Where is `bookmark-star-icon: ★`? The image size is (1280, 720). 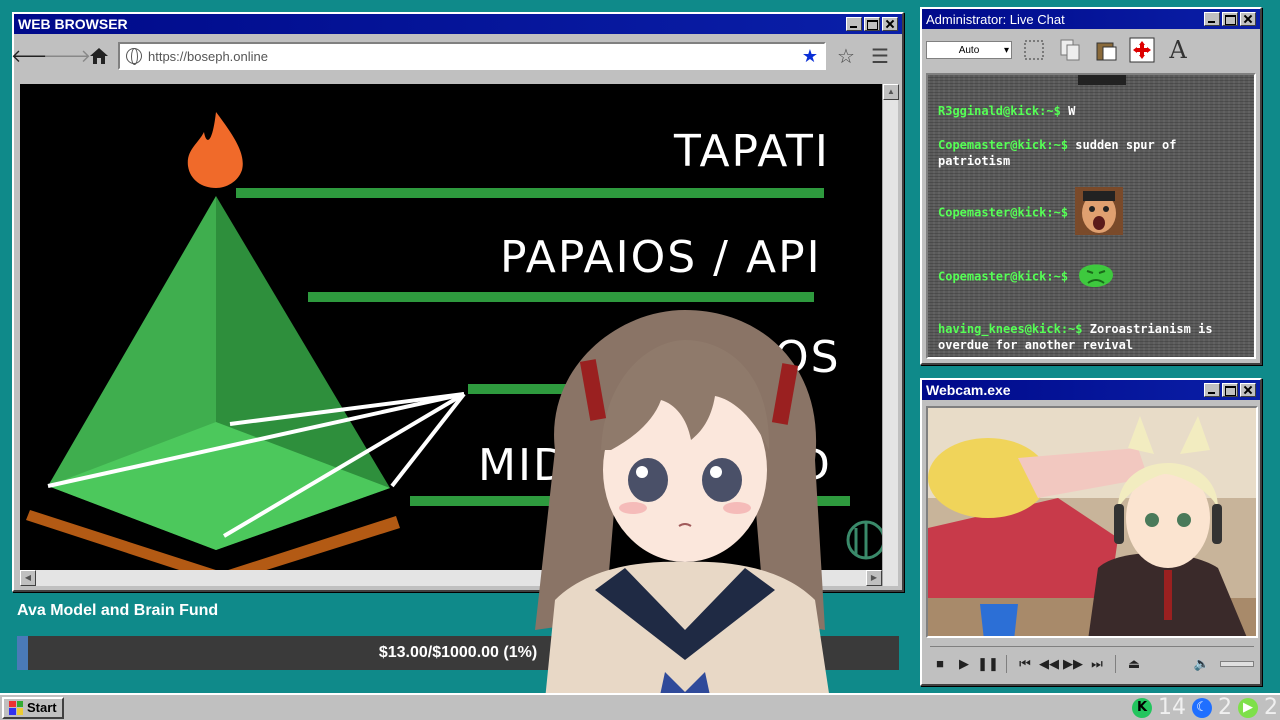 bookmark-star-icon: ★ is located at coordinates (810, 56).